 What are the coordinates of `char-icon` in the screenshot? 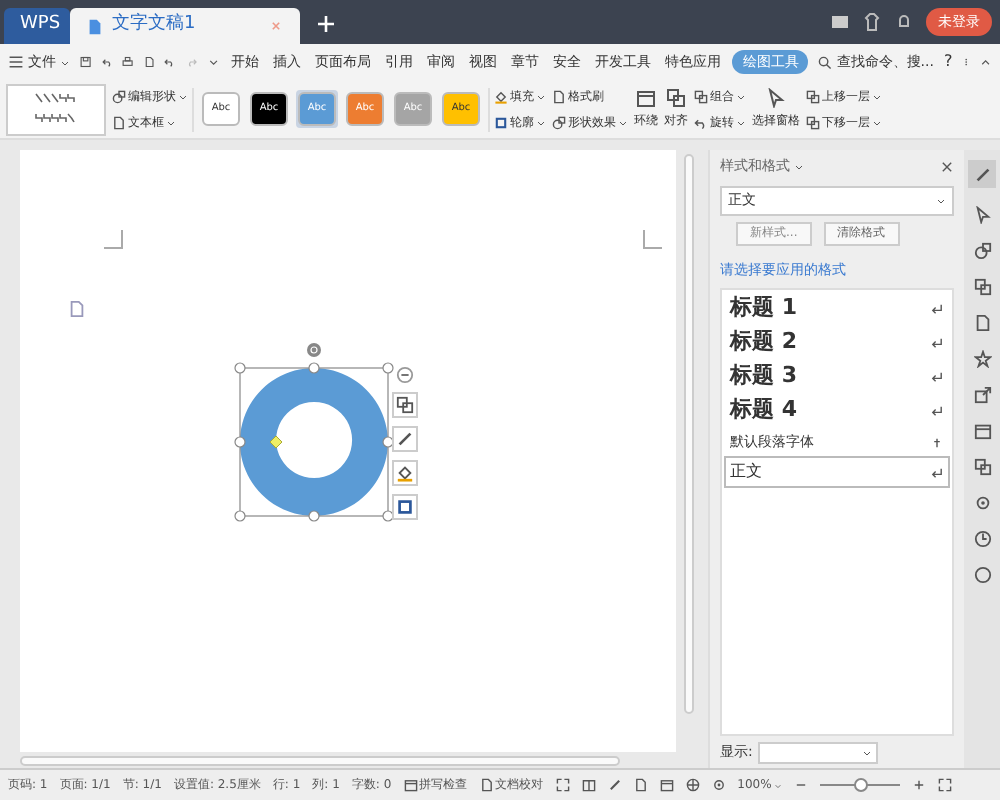 It's located at (937, 442).